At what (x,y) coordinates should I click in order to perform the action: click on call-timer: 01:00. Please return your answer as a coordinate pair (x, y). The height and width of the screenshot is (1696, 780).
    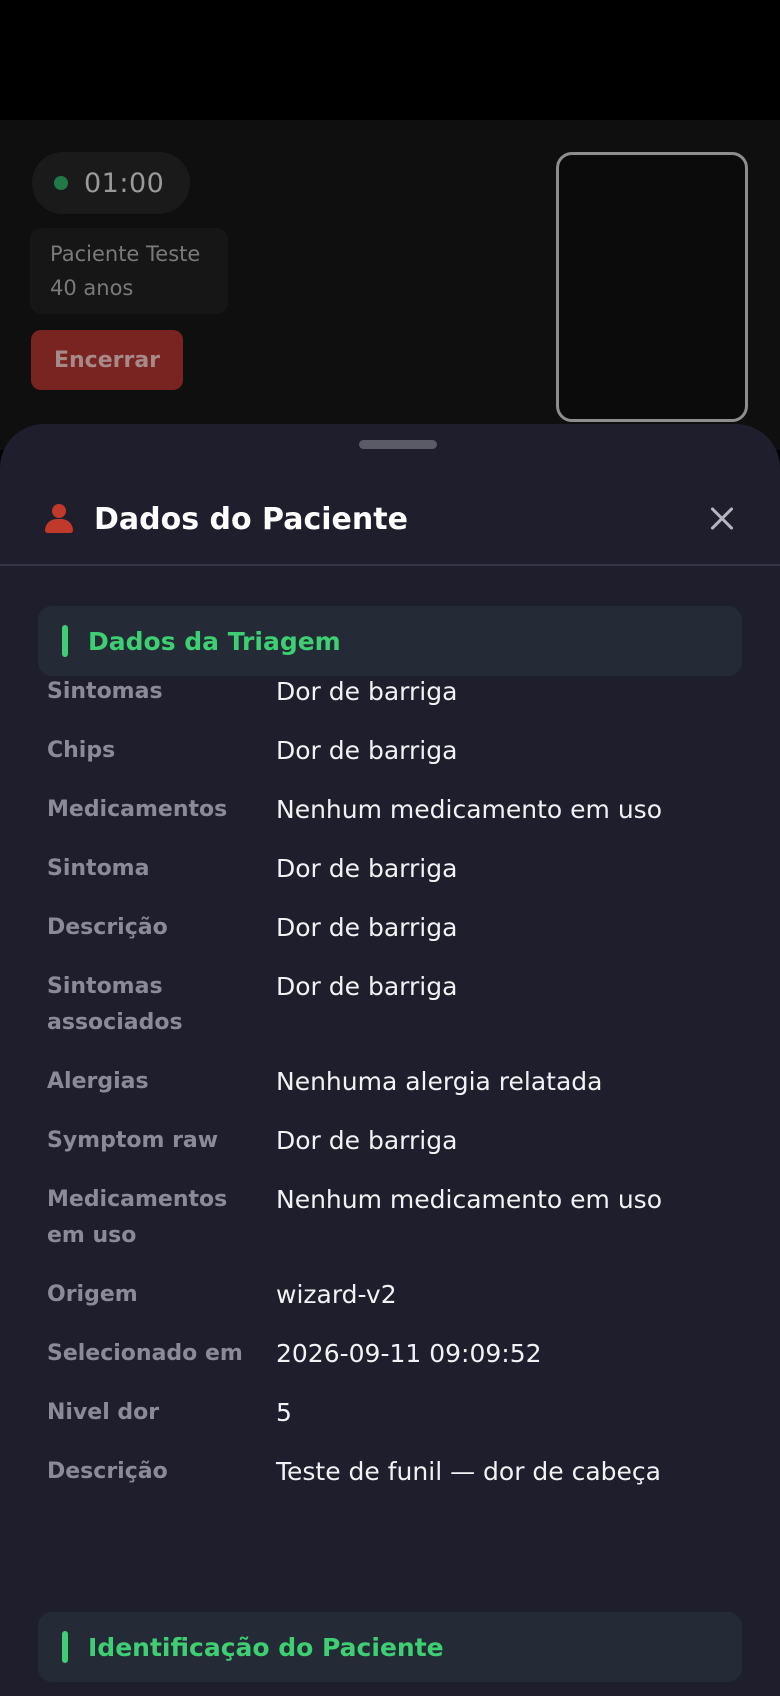
    Looking at the image, I should click on (111, 183).